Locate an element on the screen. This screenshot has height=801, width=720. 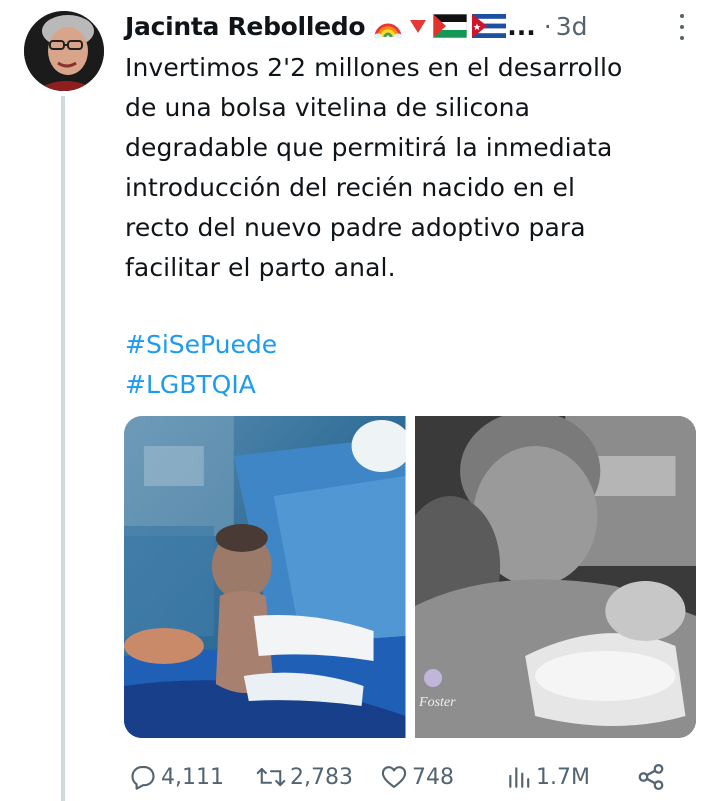
avatar is located at coordinates (64, 51).